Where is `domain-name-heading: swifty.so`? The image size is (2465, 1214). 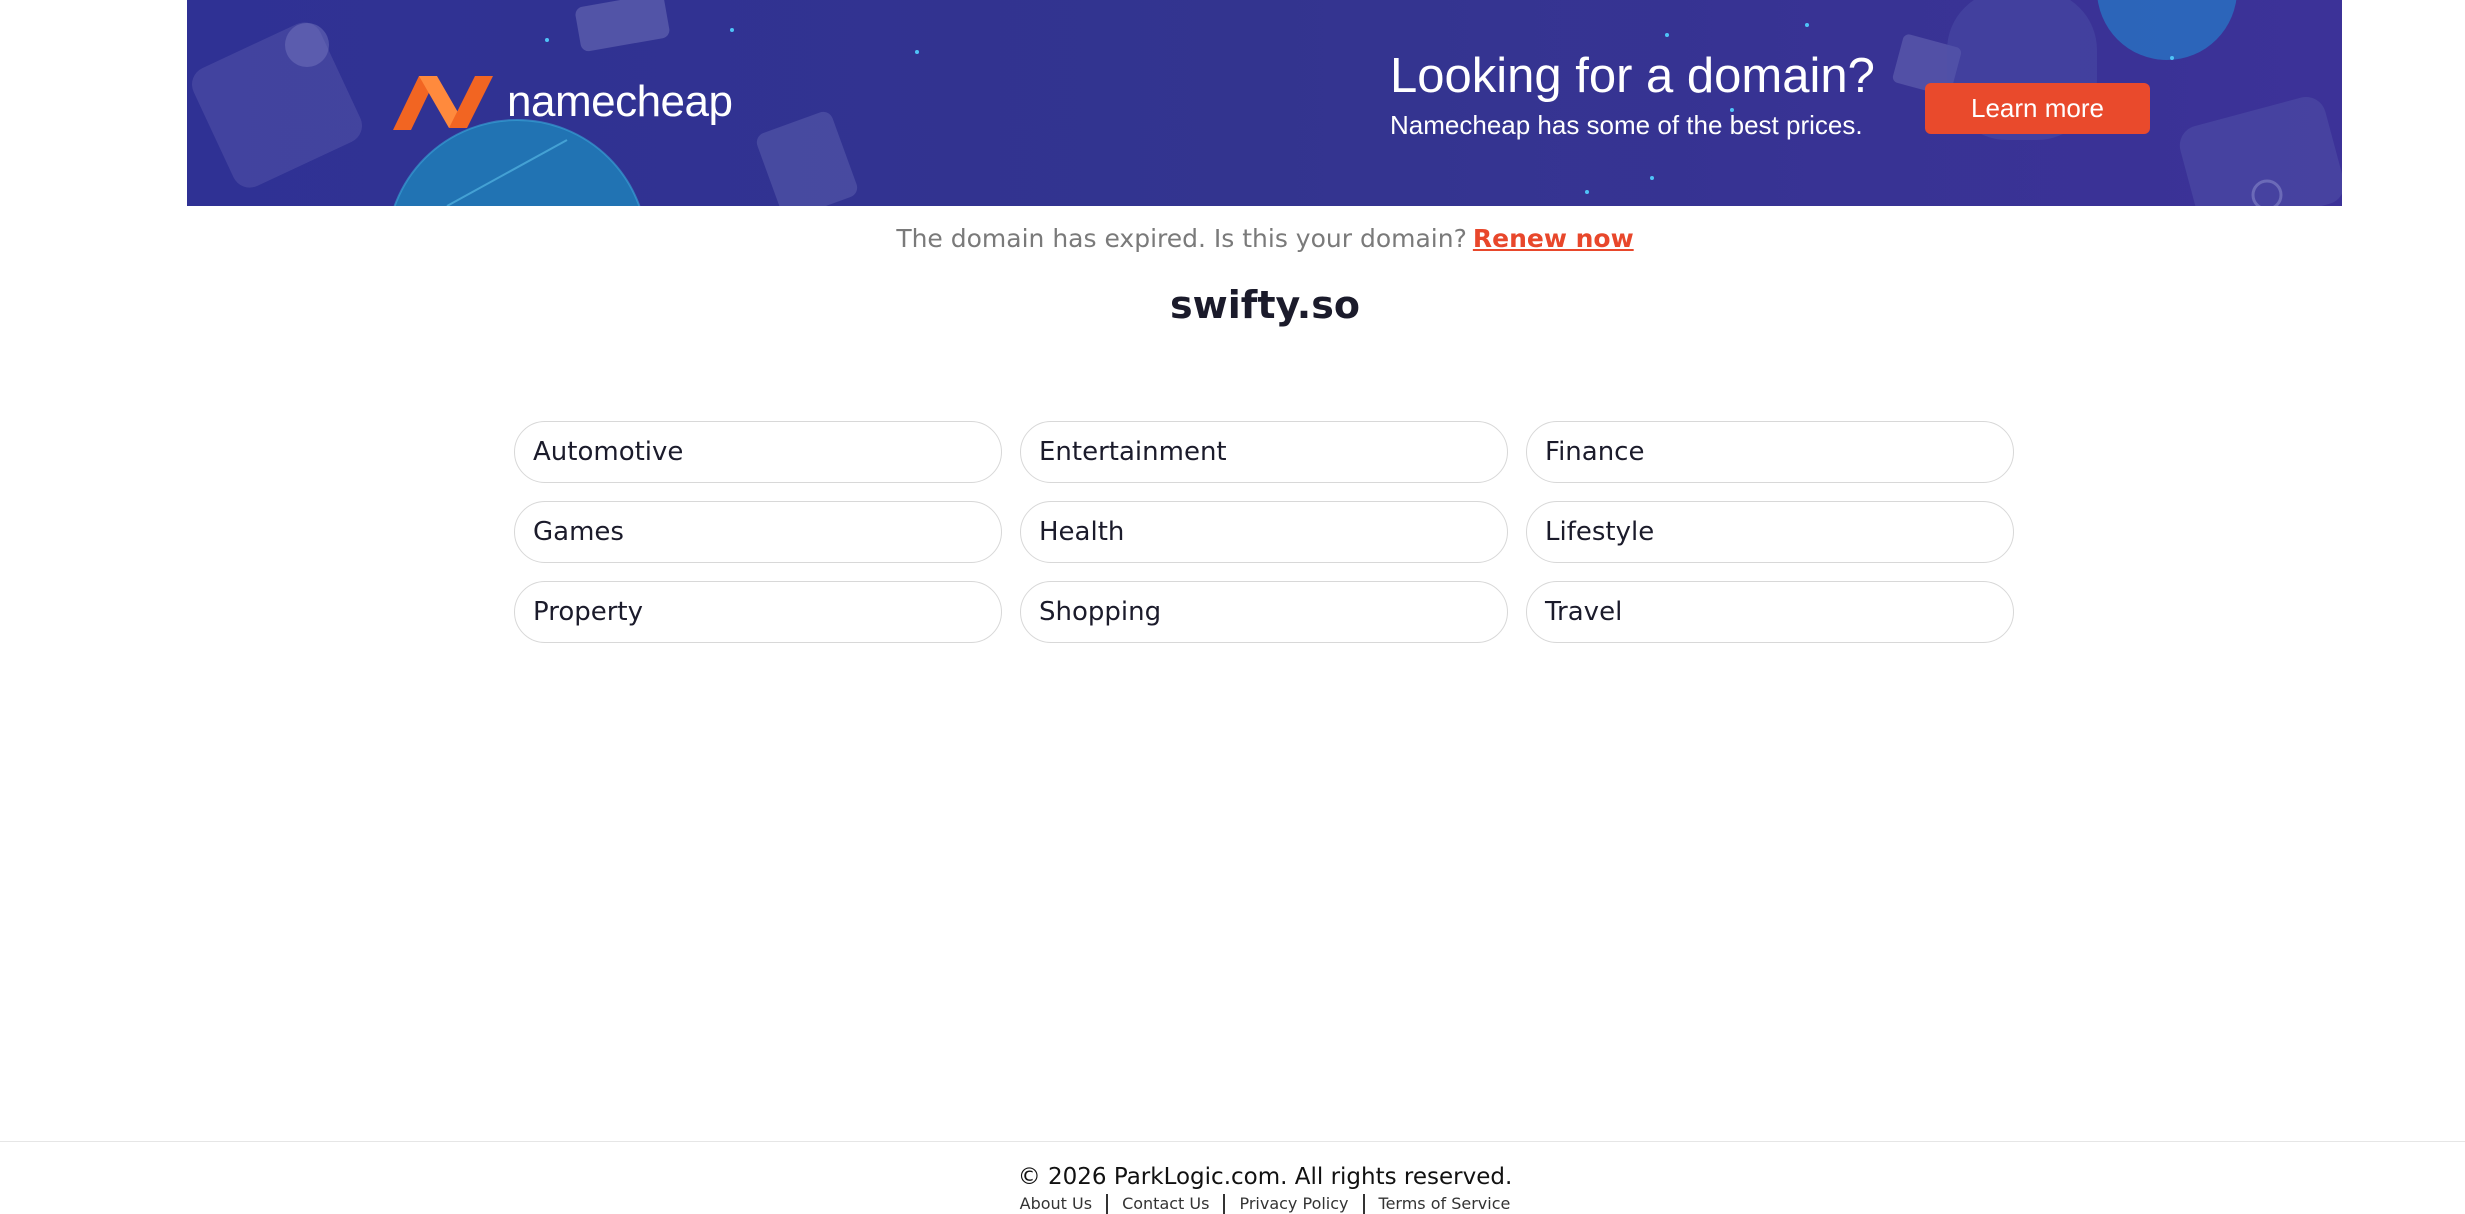
domain-name-heading: swifty.so is located at coordinates (1265, 305).